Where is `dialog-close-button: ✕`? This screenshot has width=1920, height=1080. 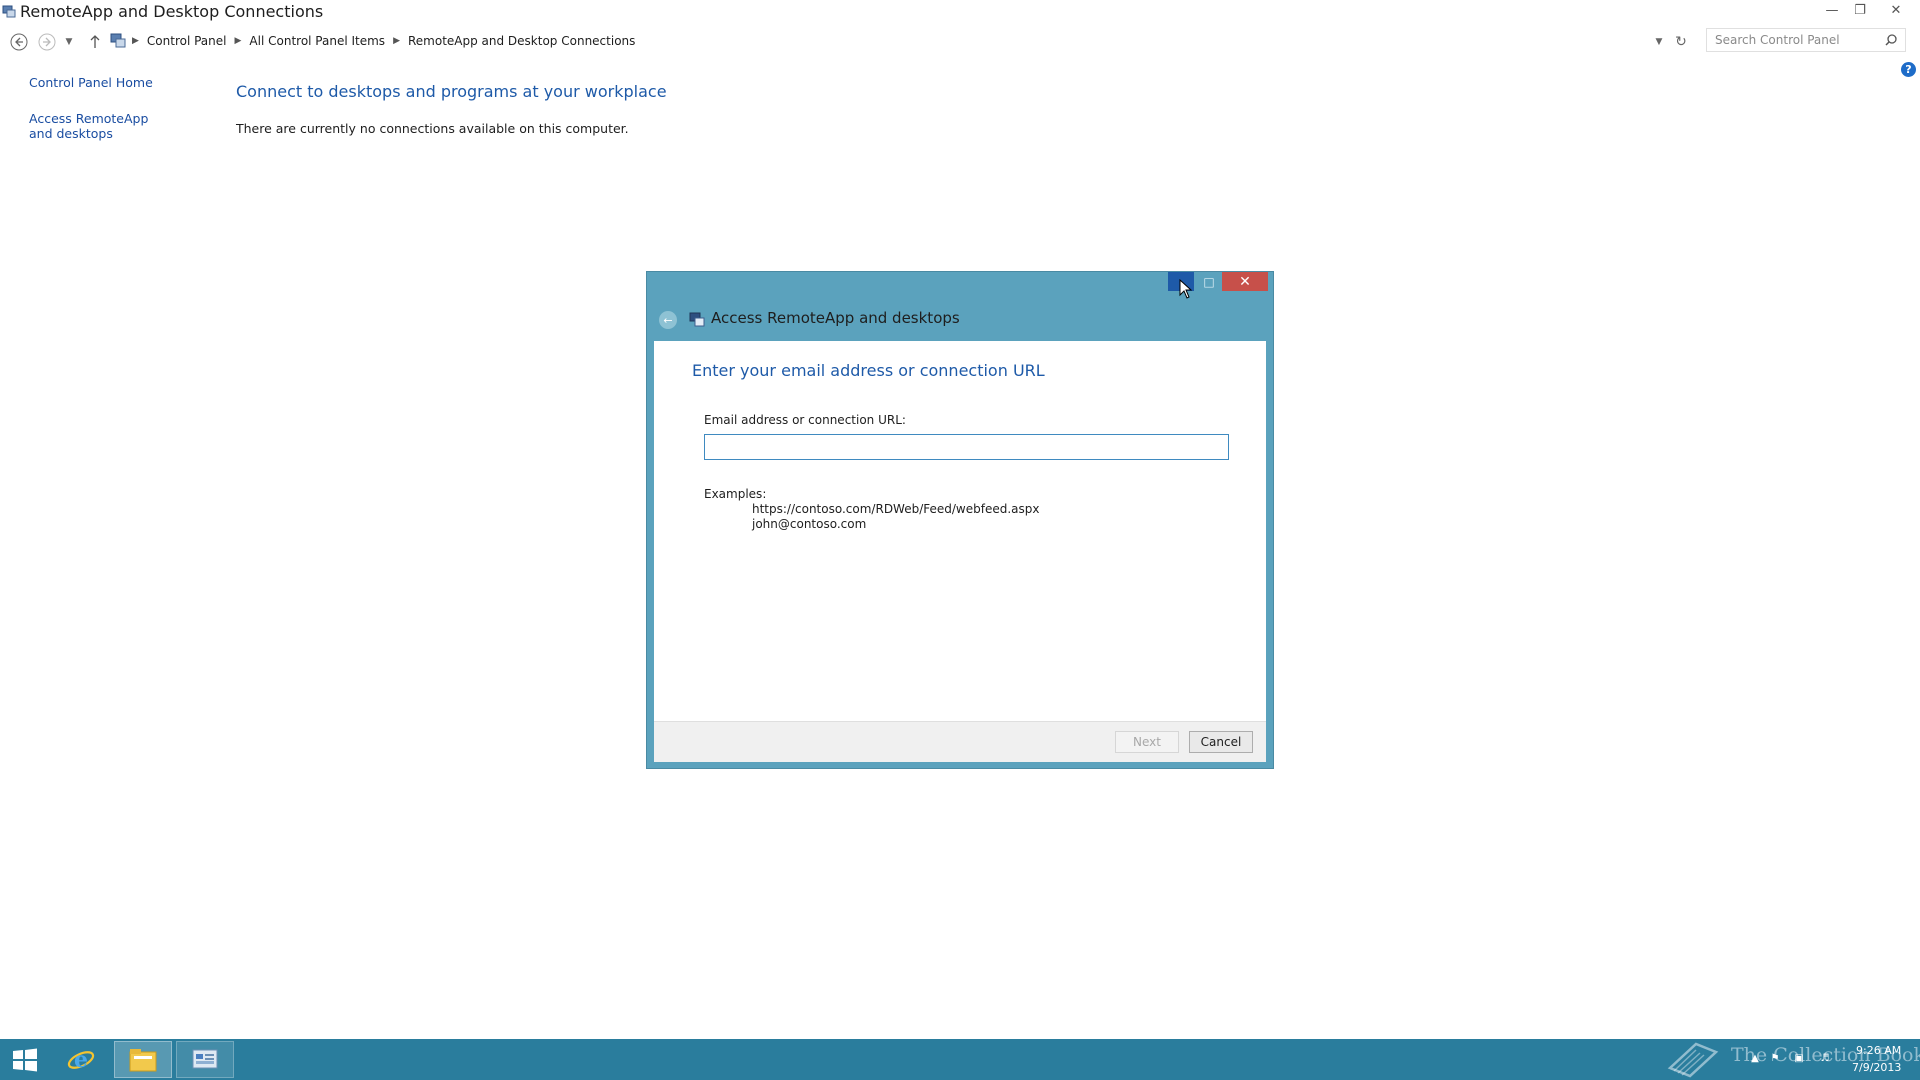
dialog-close-button: ✕ is located at coordinates (1245, 281).